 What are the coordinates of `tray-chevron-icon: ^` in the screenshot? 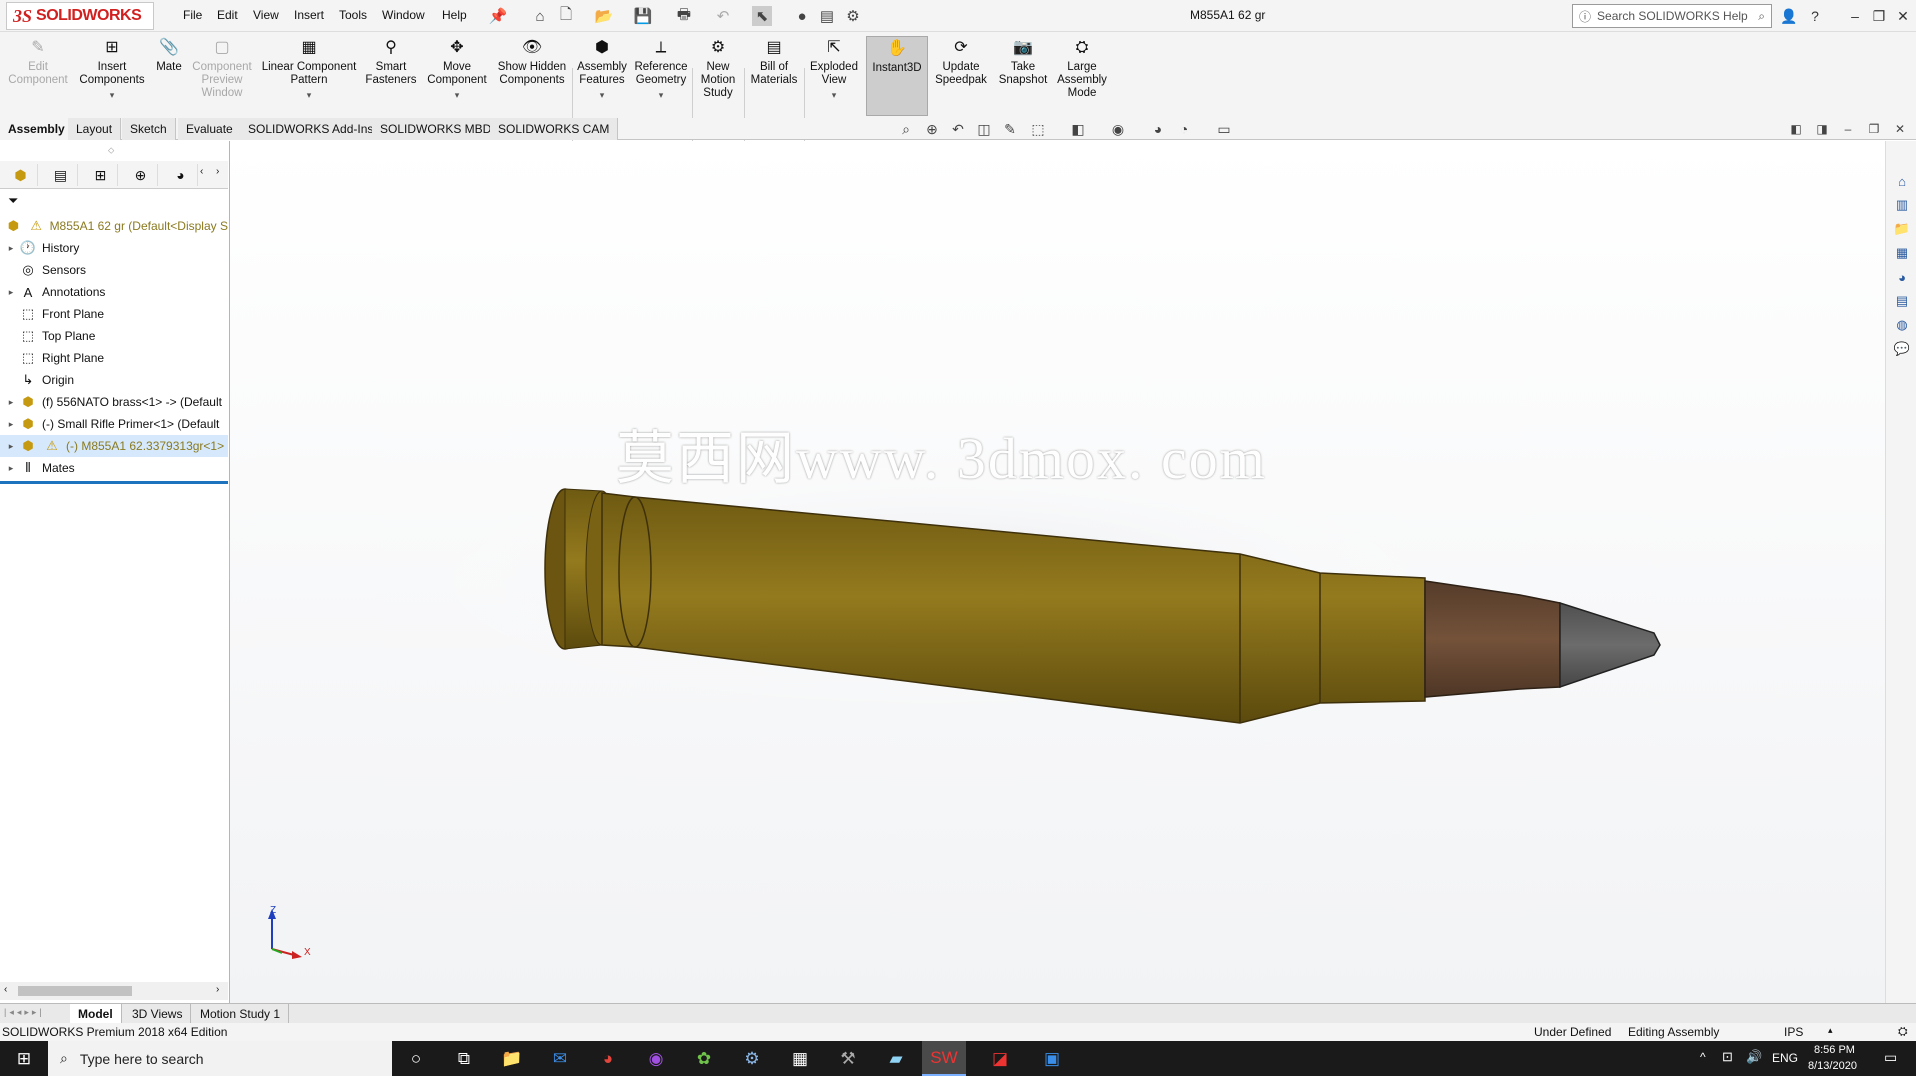 It's located at (1703, 1057).